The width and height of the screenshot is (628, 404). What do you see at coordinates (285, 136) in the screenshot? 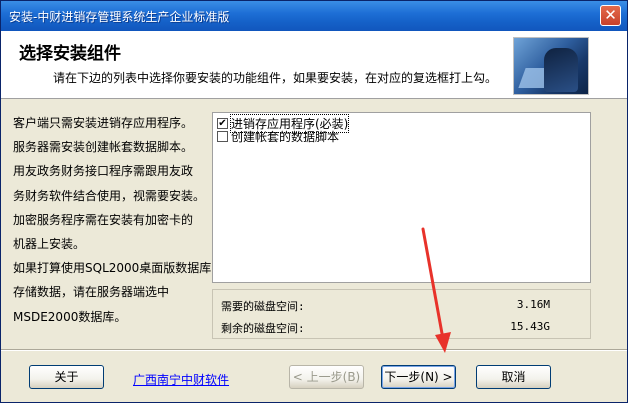
I see `component-label: 创建帐套的数据脚本` at bounding box center [285, 136].